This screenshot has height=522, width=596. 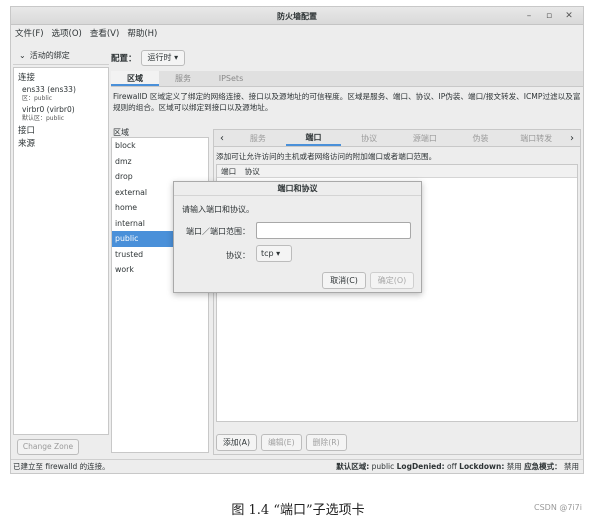 I want to click on dialog-prompt: 请输入端口和协议。, so click(x=218, y=209).